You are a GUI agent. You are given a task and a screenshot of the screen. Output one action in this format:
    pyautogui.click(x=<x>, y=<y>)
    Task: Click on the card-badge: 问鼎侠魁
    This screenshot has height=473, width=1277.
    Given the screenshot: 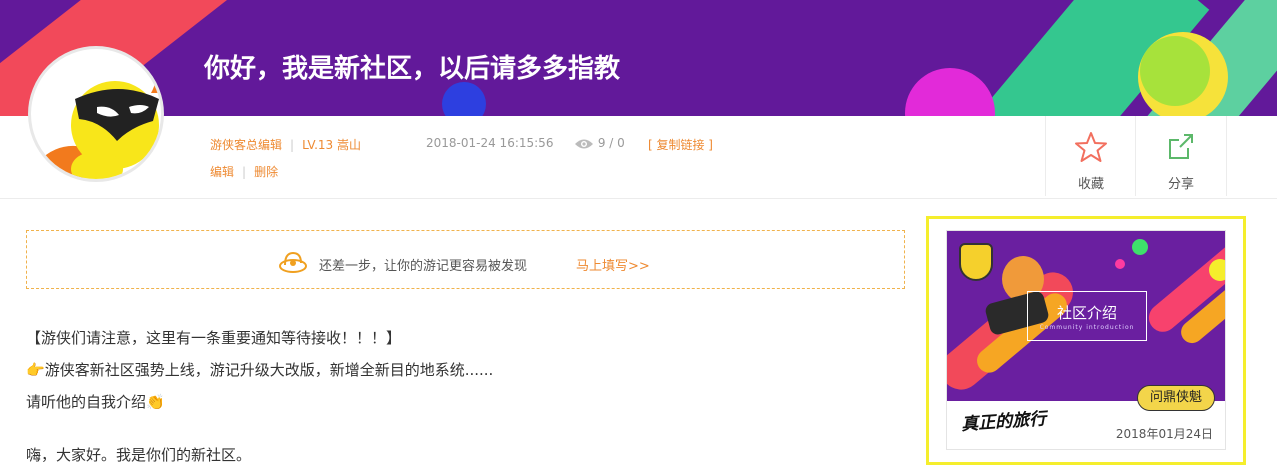 What is the action you would take?
    pyautogui.click(x=1176, y=398)
    